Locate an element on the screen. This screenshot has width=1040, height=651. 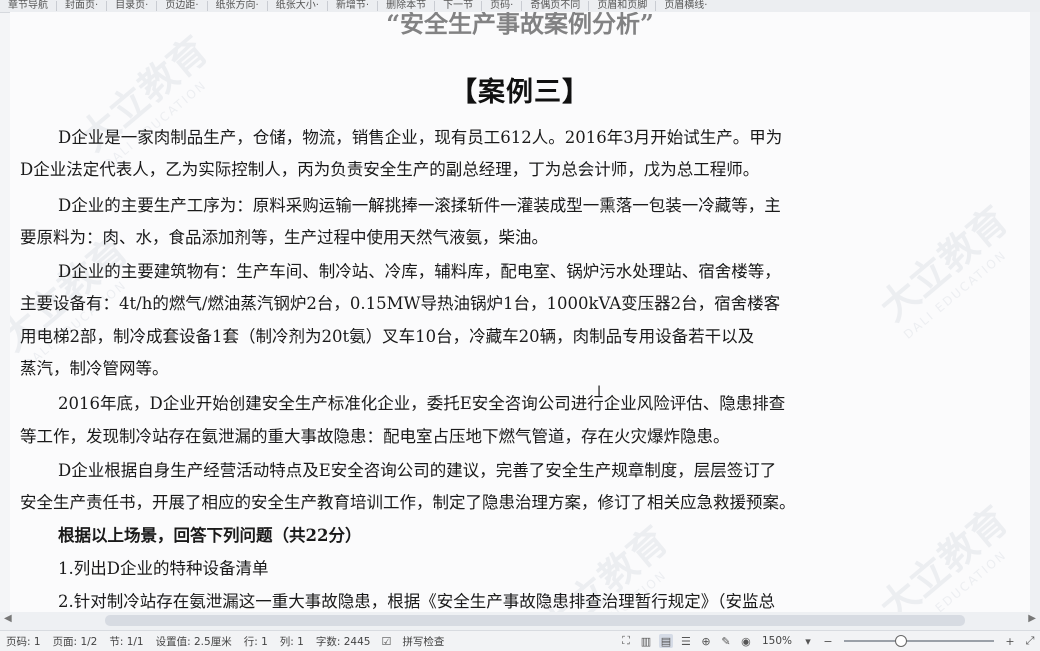
toolbar-item: 目录页· is located at coordinates (131, 6).